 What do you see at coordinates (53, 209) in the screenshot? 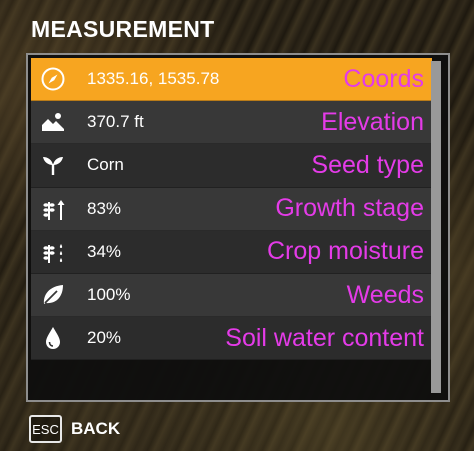
I see `growth-stage-icon` at bounding box center [53, 209].